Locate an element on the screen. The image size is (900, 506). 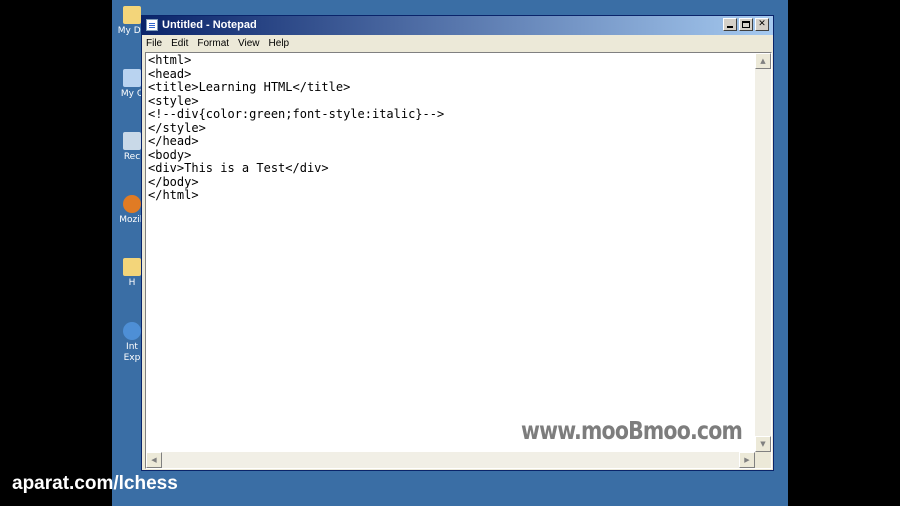
close-button: ✕ is located at coordinates (762, 24).